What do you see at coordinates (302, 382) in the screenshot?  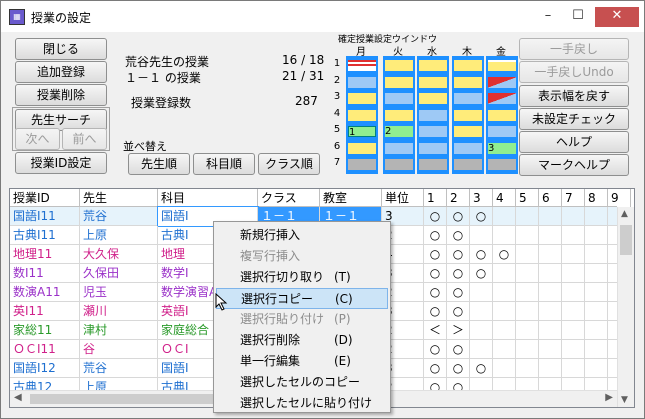 I see `menu-item-7: 選択したセルのコピー` at bounding box center [302, 382].